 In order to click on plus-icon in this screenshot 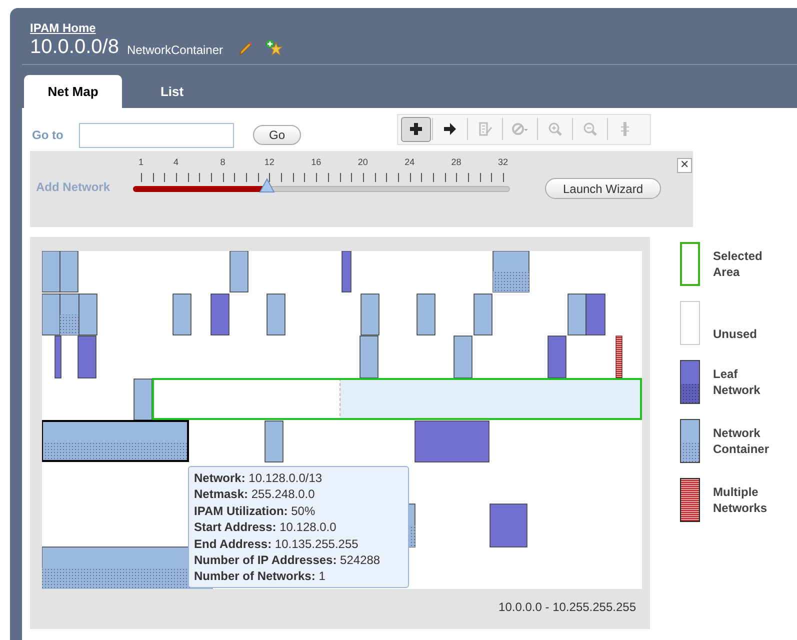, I will do `click(416, 129)`.